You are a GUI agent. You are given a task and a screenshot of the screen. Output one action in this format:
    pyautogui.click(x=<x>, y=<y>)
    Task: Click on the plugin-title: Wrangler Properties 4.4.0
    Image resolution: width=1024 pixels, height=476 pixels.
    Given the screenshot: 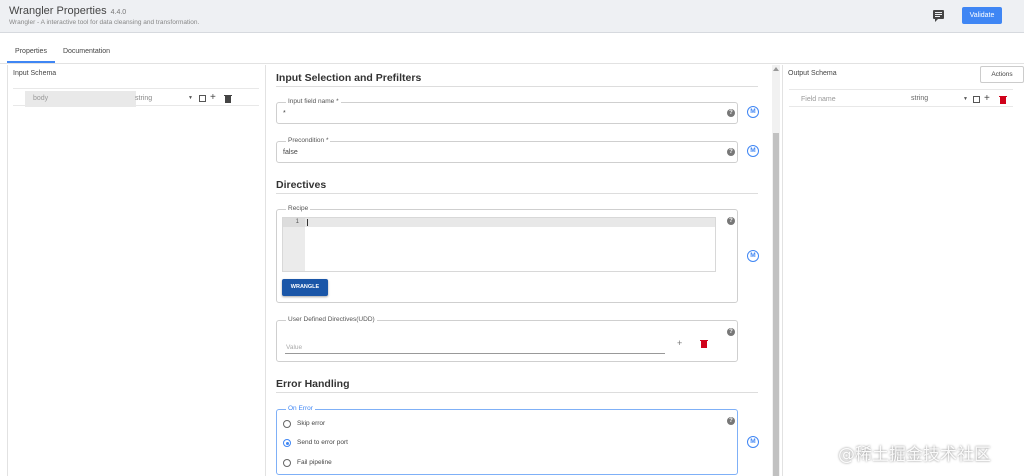 What is the action you would take?
    pyautogui.click(x=67, y=11)
    